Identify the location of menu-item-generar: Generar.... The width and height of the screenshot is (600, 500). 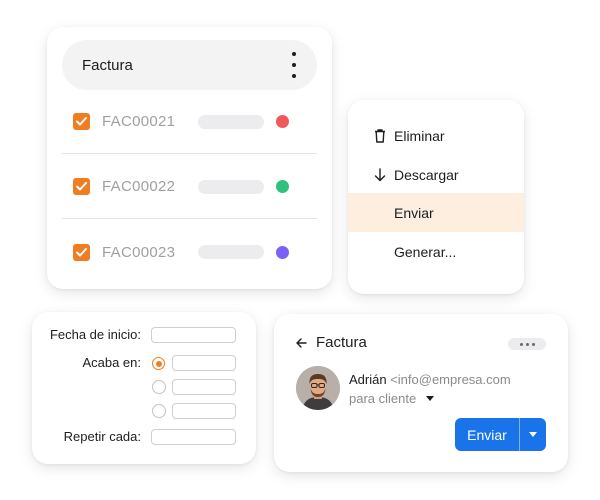
(436, 251).